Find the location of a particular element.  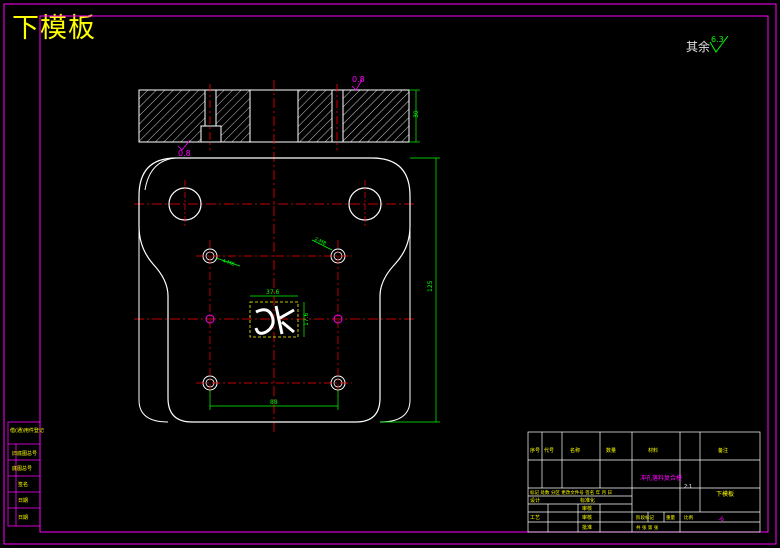

tb-hdr-qty: 数量 is located at coordinates (611, 450).